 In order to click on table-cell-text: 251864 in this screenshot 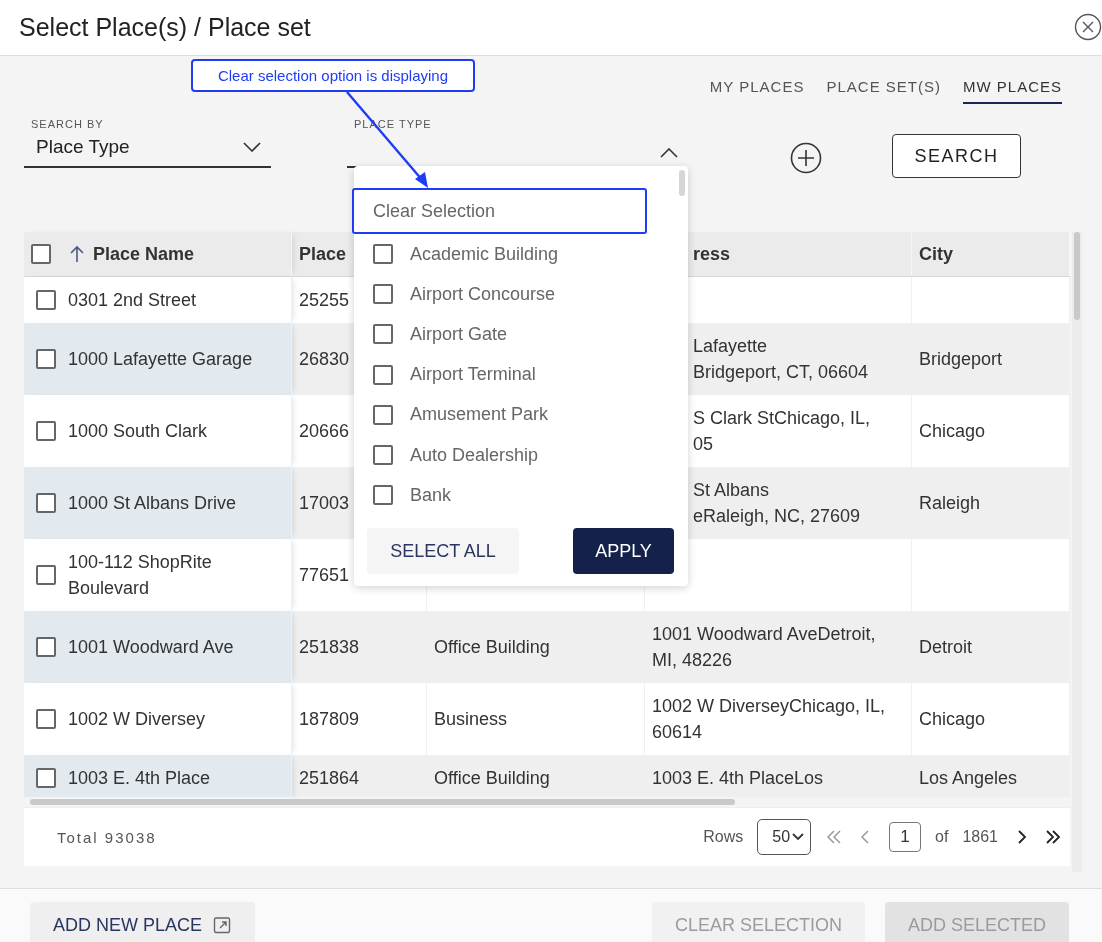, I will do `click(329, 778)`.